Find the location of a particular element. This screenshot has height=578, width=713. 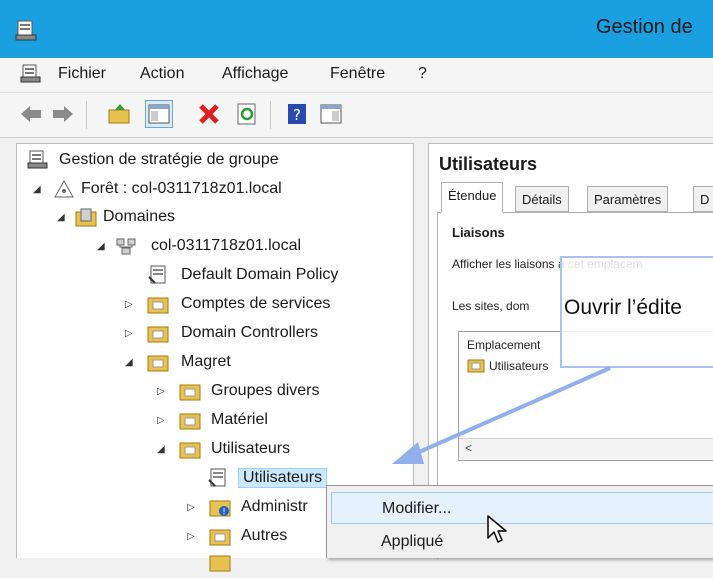

menu-fenetre: Fenêtre is located at coordinates (357, 74).